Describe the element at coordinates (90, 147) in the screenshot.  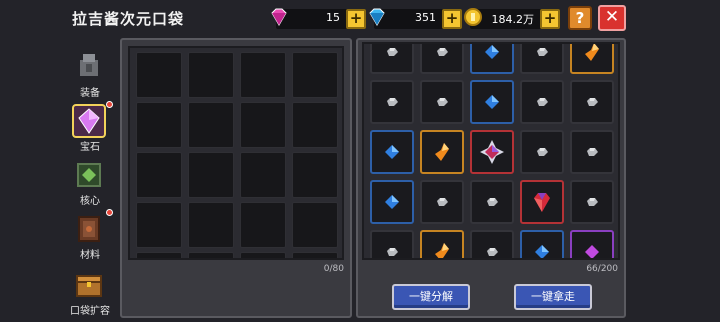
I see `nav-label-gems: 宝石` at that location.